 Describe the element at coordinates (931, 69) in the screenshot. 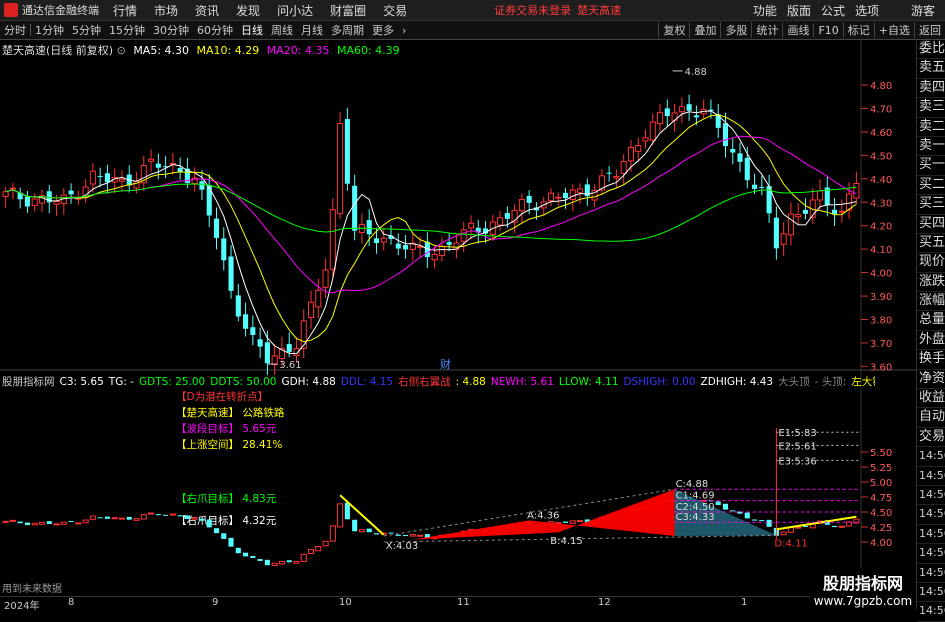

I see `quote-panel-row: 卖五` at that location.